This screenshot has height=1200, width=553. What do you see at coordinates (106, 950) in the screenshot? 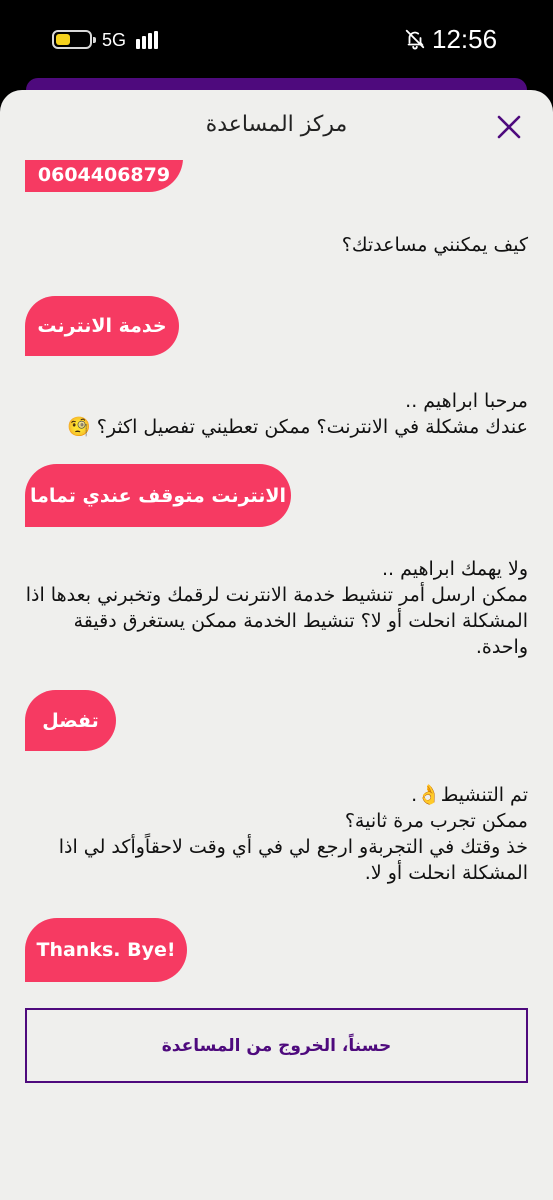
I see `user-message-bubble: Thanks. Bye!` at bounding box center [106, 950].